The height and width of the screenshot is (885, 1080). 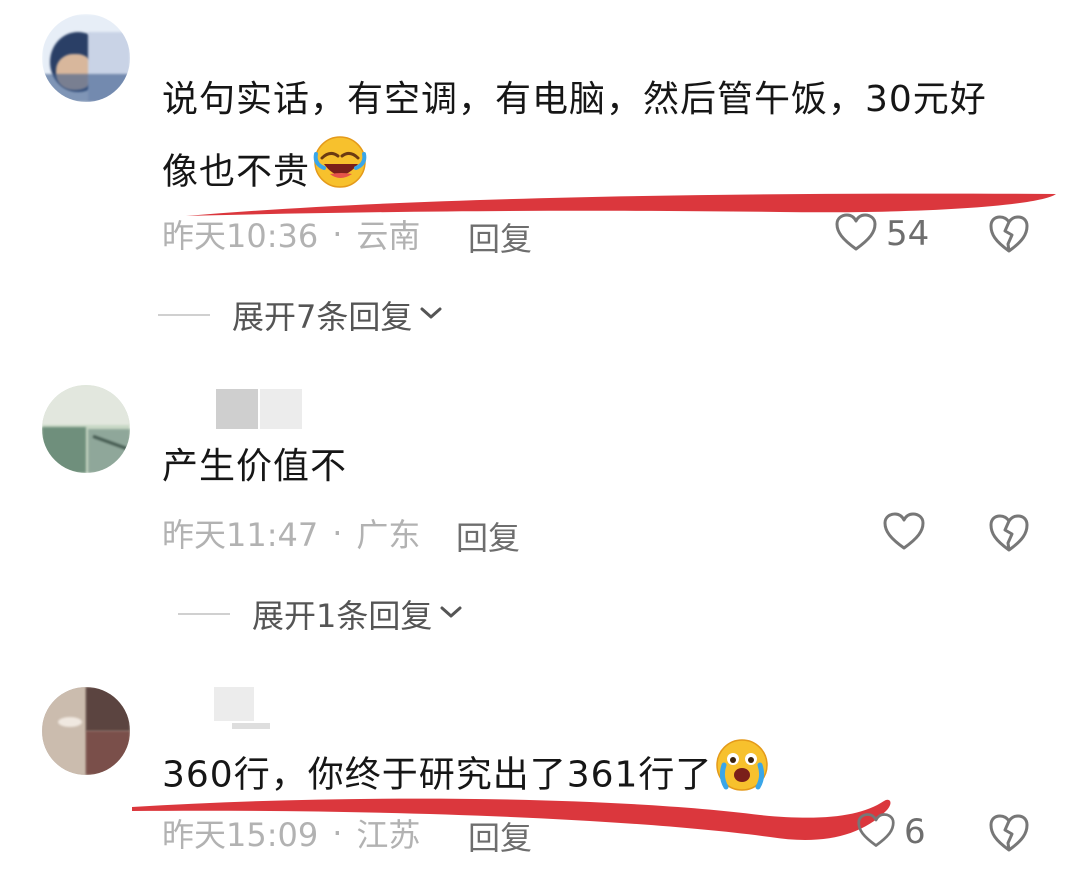 I want to click on like-button: 6, so click(x=891, y=832).